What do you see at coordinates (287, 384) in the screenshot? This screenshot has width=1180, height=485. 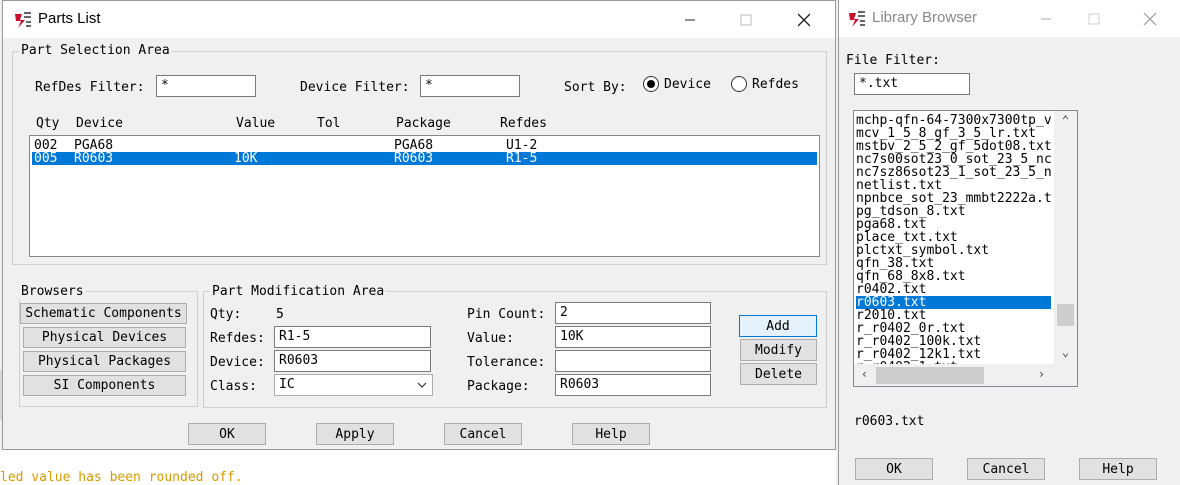 I see `class-select-value: IC` at bounding box center [287, 384].